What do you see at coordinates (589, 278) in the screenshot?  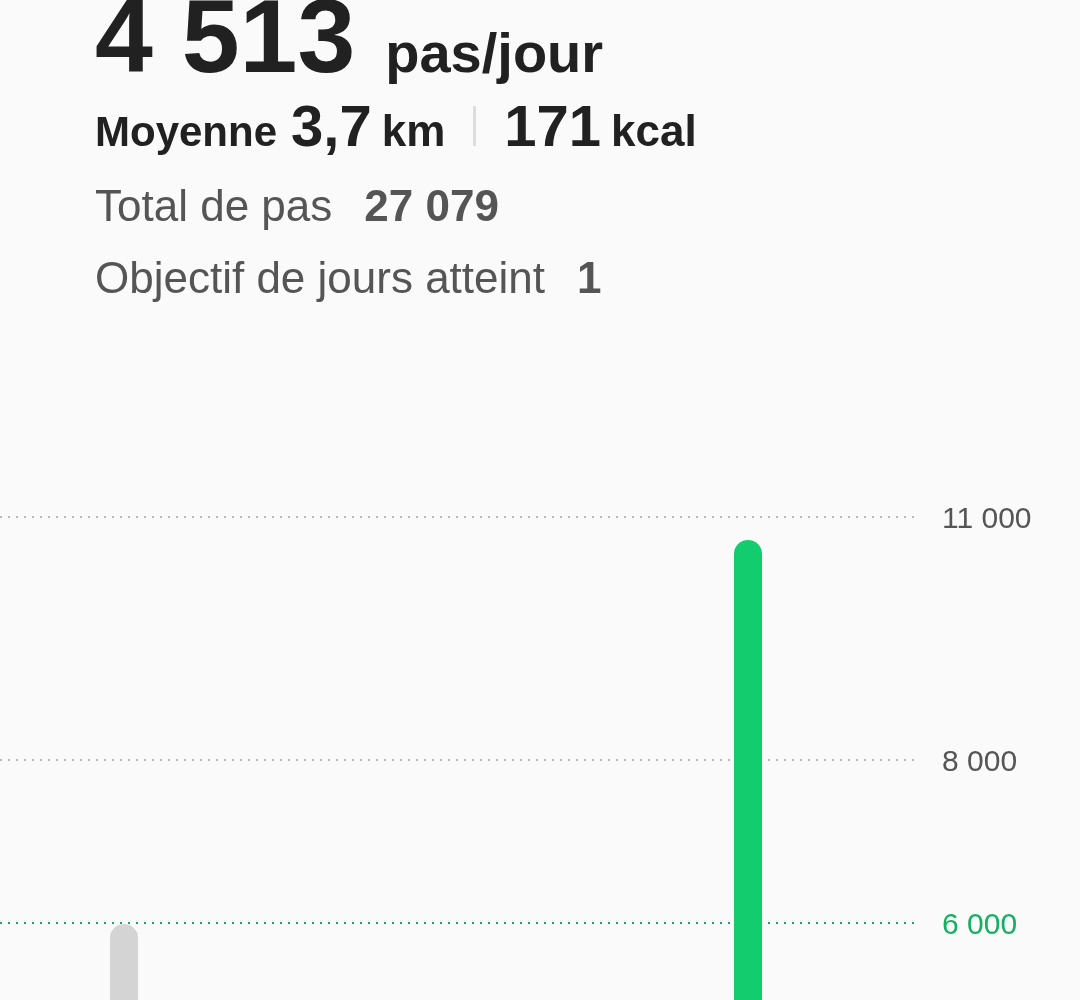 I see `stat-value: 1` at bounding box center [589, 278].